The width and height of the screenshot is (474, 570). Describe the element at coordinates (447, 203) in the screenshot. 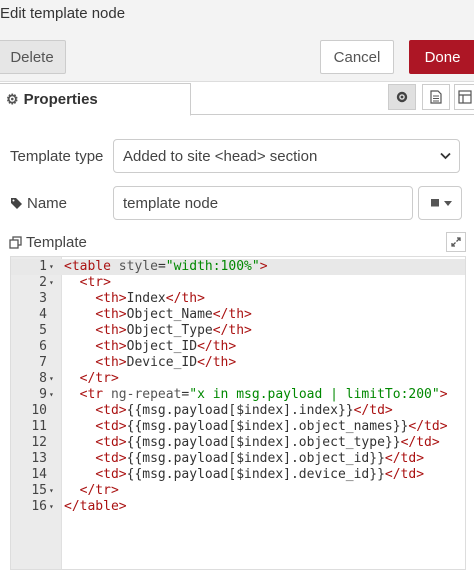

I see `caret-down-icon` at that location.